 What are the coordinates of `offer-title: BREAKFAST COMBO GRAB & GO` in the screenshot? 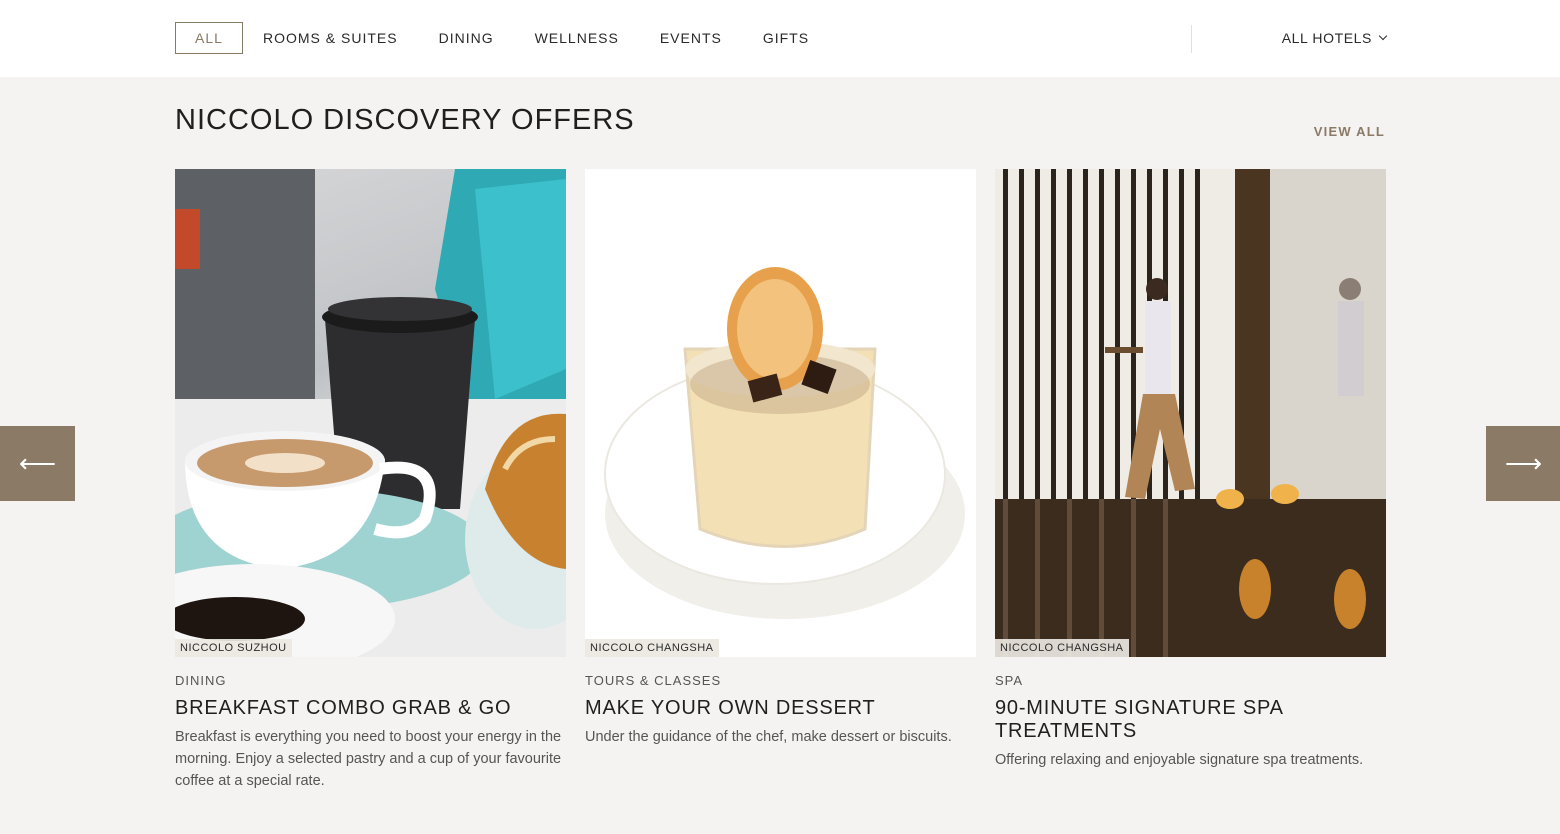 It's located at (370, 708).